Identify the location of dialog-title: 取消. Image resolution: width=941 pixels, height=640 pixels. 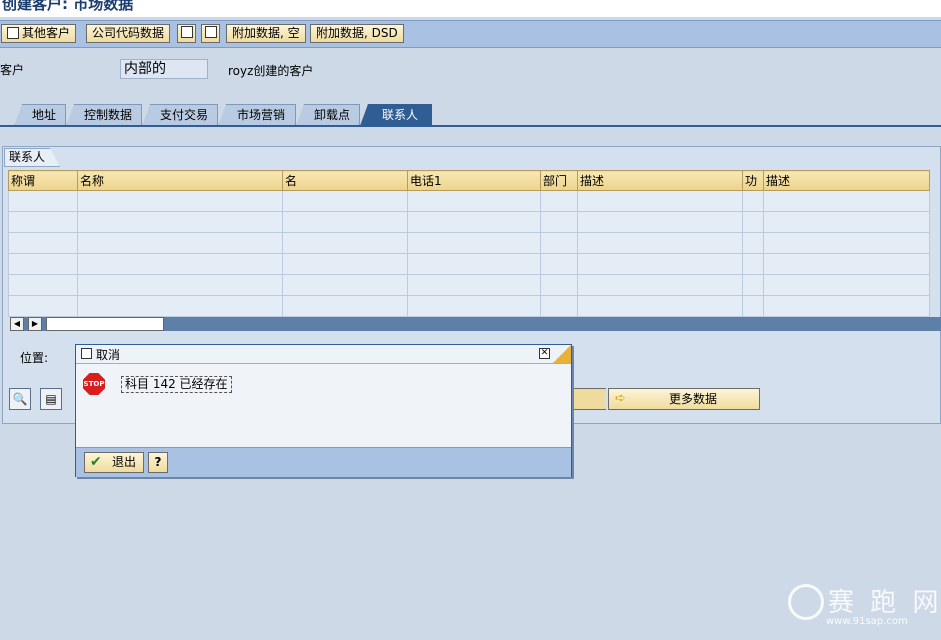
(108, 355).